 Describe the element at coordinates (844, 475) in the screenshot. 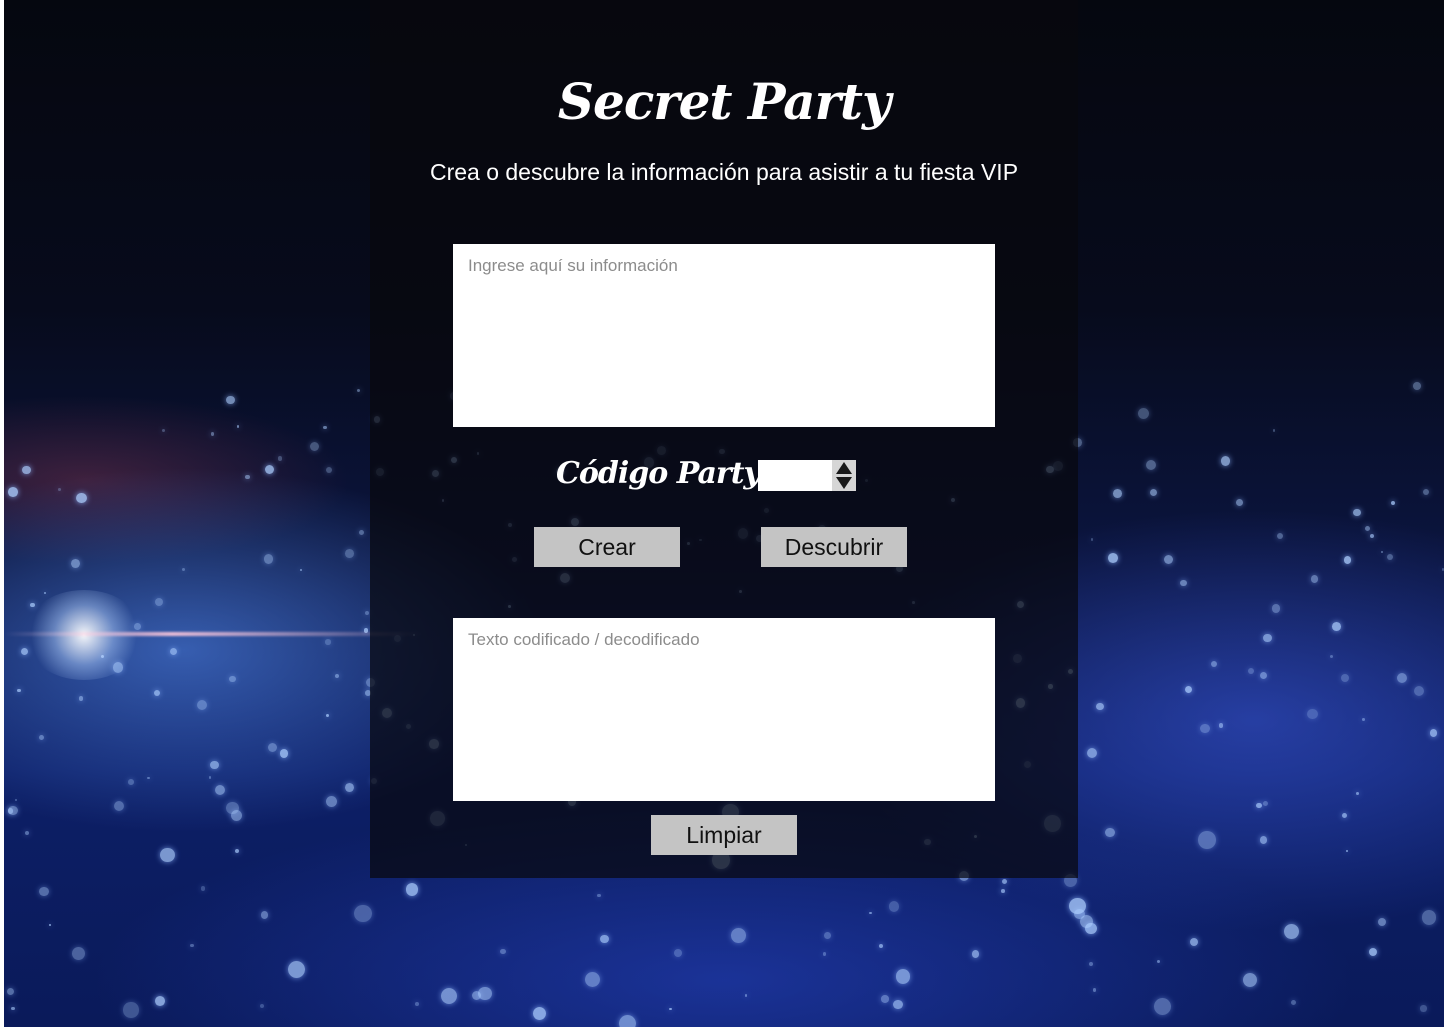

I see `code-spinner` at that location.